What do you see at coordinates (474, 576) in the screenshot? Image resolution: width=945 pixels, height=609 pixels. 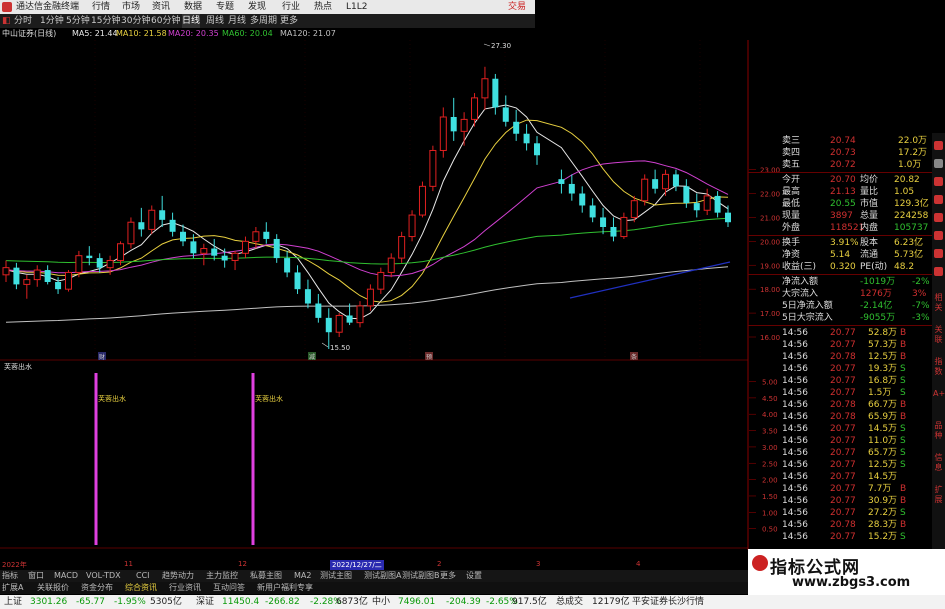 I see `indicator-tab: 设置` at bounding box center [474, 576].